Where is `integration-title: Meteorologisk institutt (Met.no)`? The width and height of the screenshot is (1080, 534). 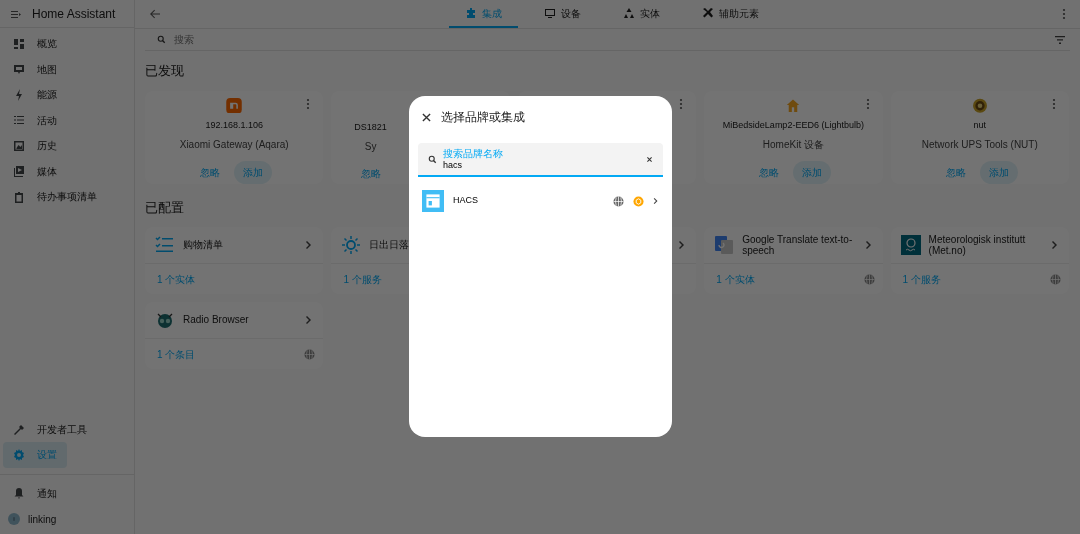 integration-title: Meteorologisk institutt (Met.no) is located at coordinates (977, 245).